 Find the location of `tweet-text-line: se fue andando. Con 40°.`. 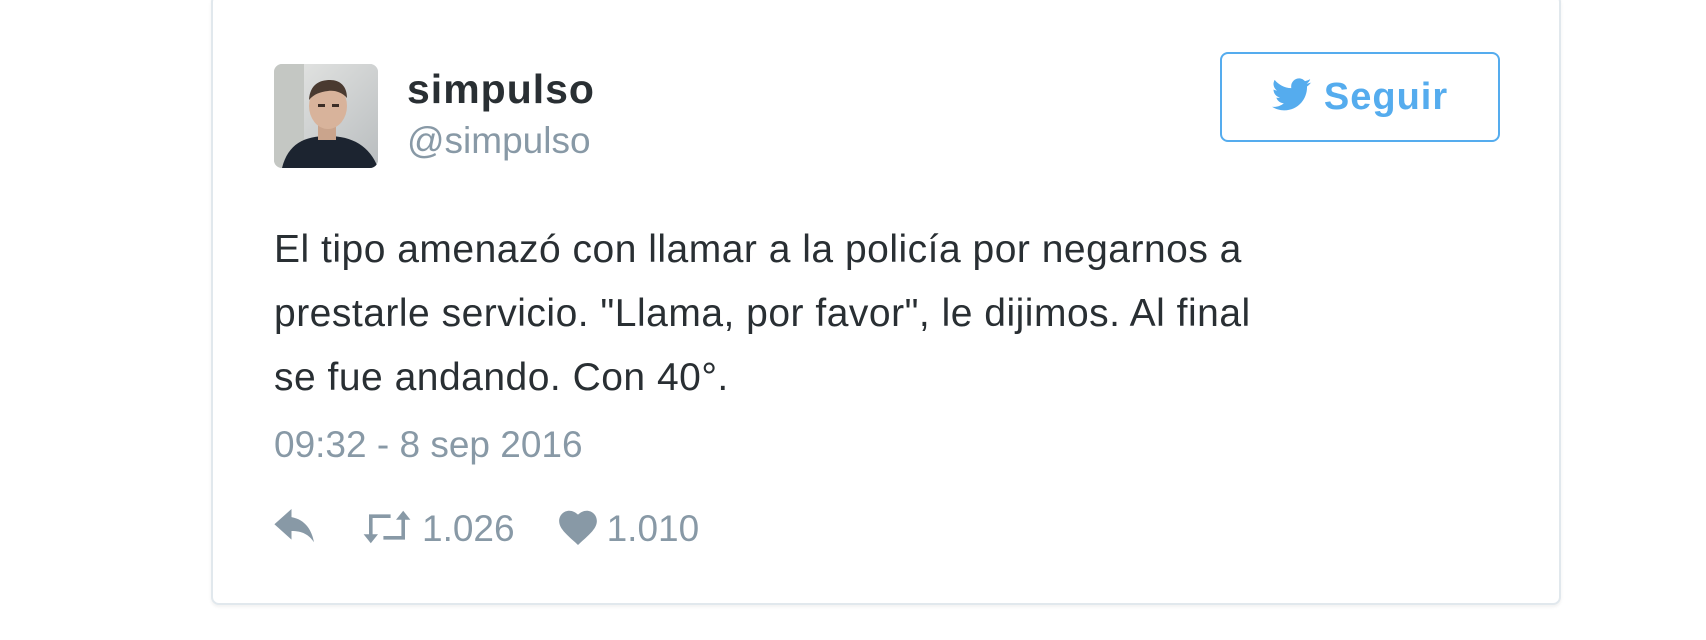

tweet-text-line: se fue andando. Con 40°. is located at coordinates (501, 377).